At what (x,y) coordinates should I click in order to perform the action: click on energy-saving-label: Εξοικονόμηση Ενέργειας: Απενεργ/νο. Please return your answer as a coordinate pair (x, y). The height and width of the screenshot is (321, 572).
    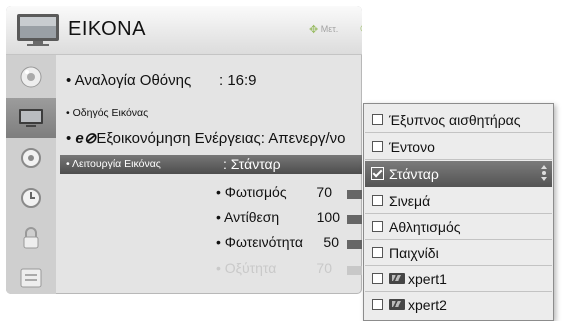
    Looking at the image, I should click on (221, 138).